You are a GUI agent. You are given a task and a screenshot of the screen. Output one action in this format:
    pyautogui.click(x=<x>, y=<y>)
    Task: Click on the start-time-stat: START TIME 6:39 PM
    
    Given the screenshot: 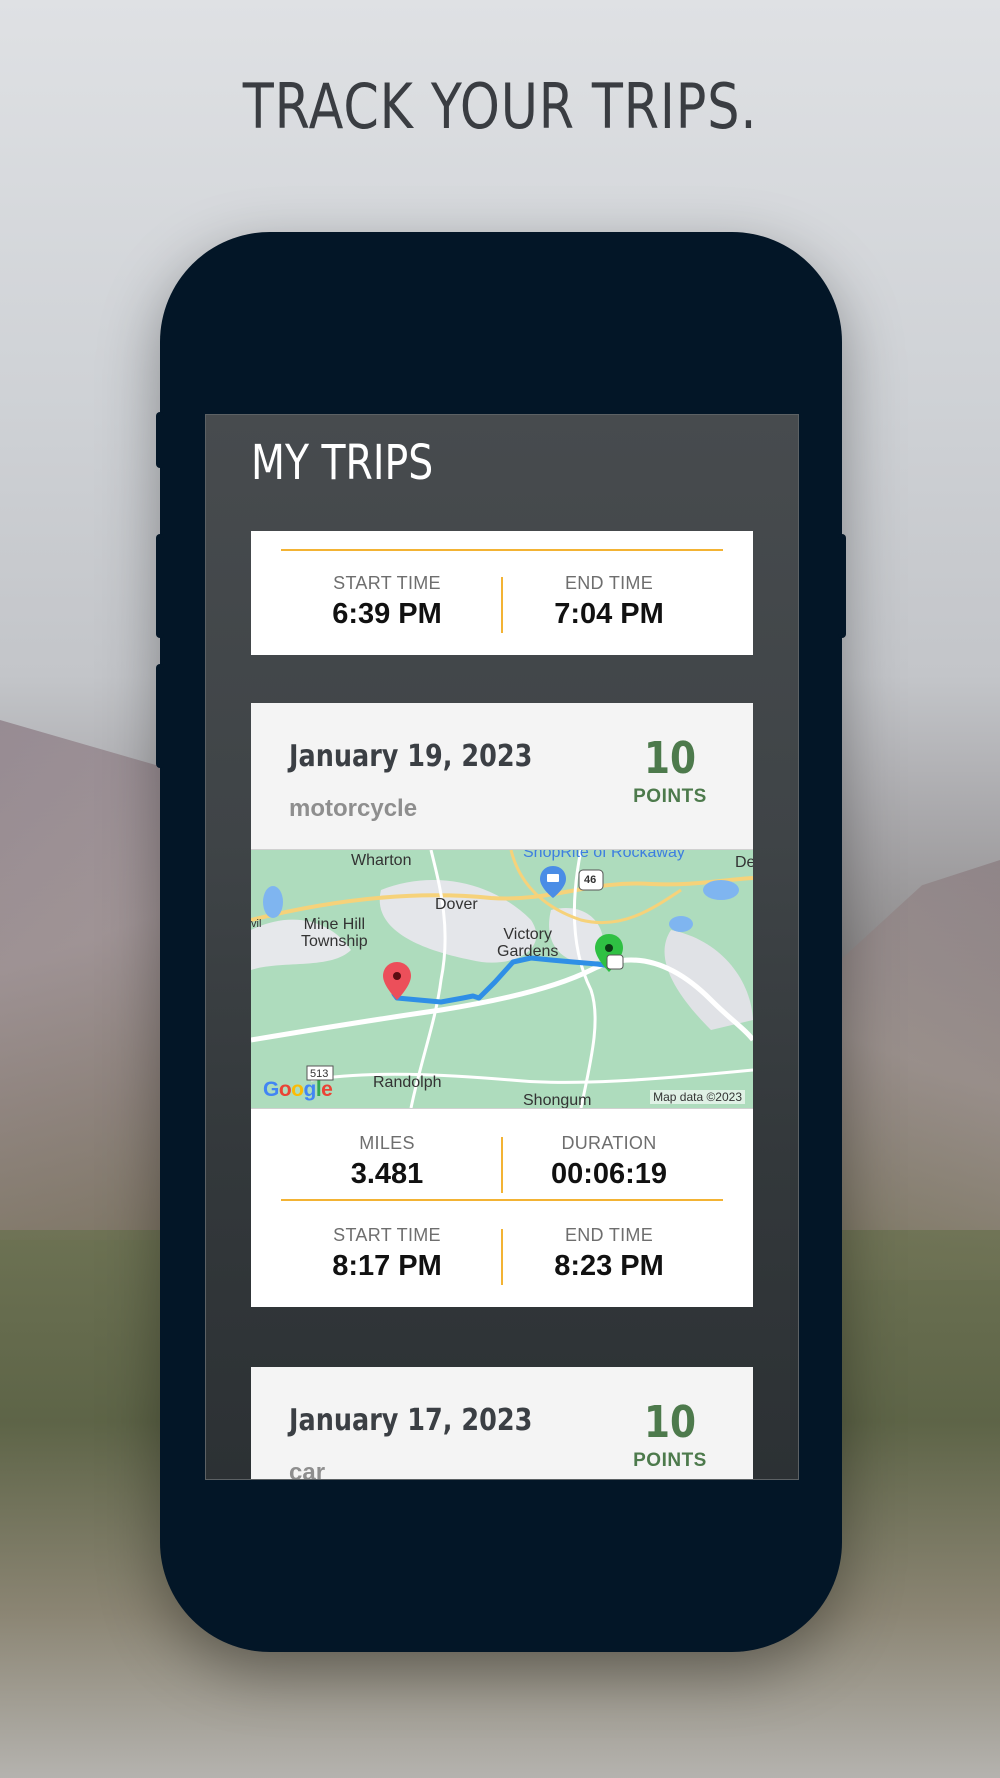 What is the action you would take?
    pyautogui.click(x=387, y=590)
    